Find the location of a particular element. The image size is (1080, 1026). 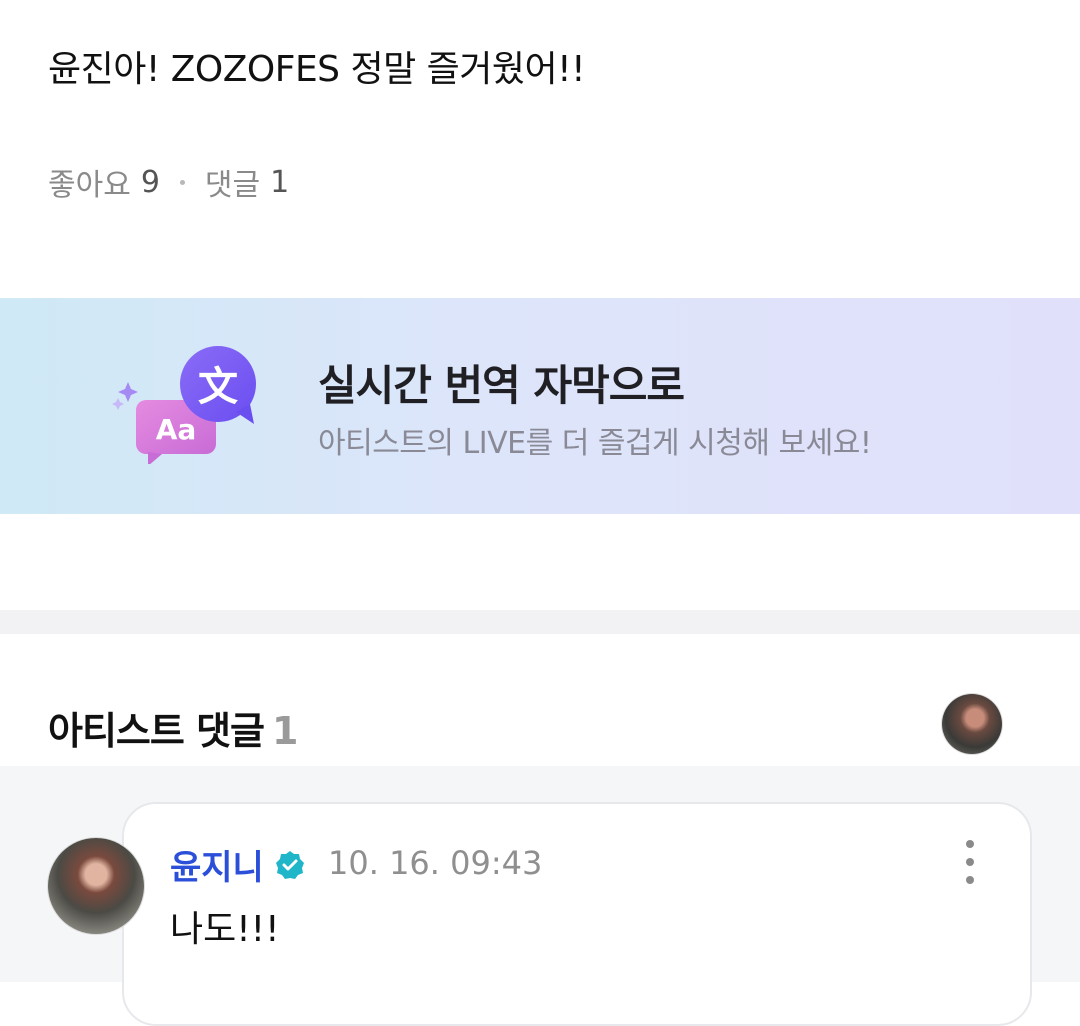

comment-author-name: 윤지니 is located at coordinates (217, 868).